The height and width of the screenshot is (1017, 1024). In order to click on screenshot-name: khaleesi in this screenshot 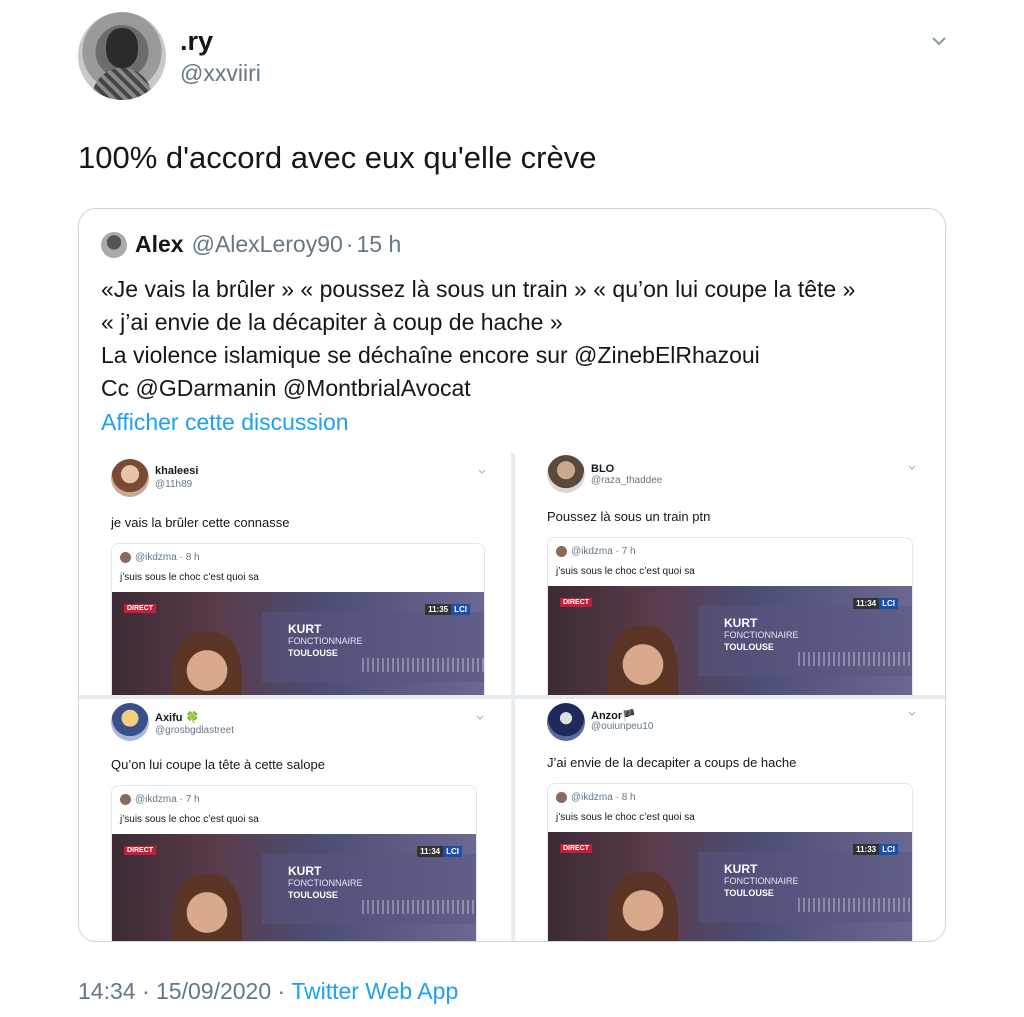, I will do `click(177, 471)`.